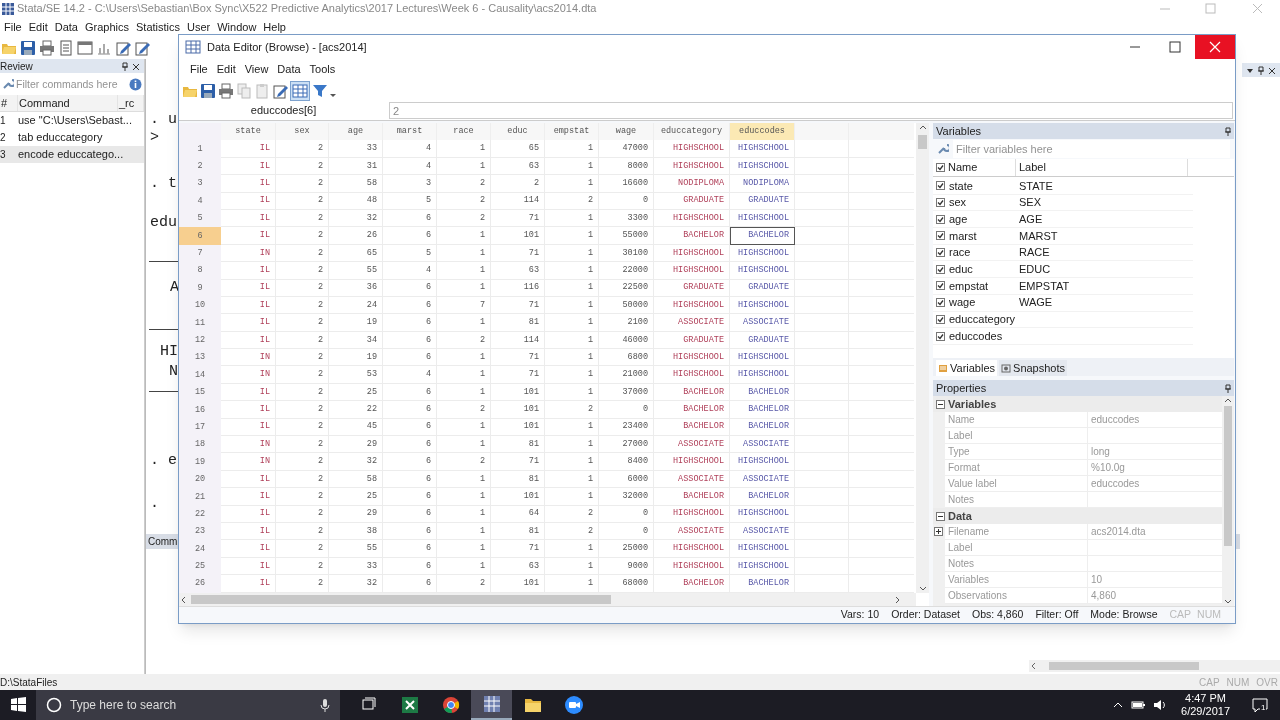 This screenshot has height=720, width=1280. What do you see at coordinates (28, 48) in the screenshot?
I see `save-icon` at bounding box center [28, 48].